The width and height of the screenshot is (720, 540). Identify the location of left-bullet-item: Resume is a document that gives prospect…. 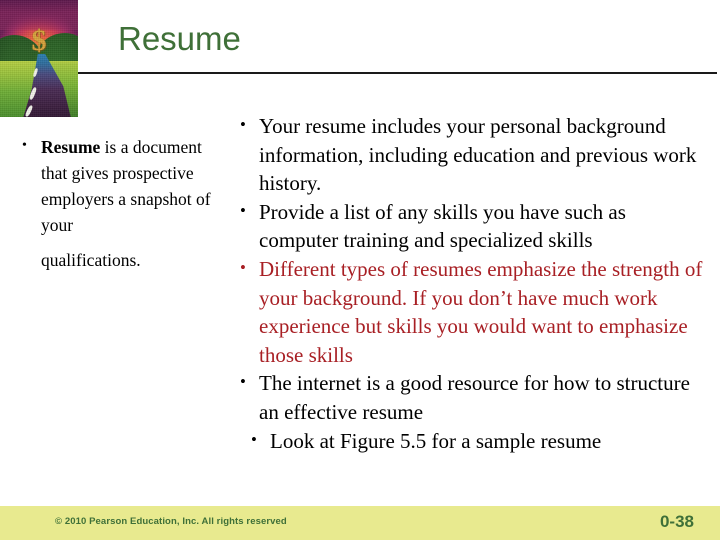
(120, 203).